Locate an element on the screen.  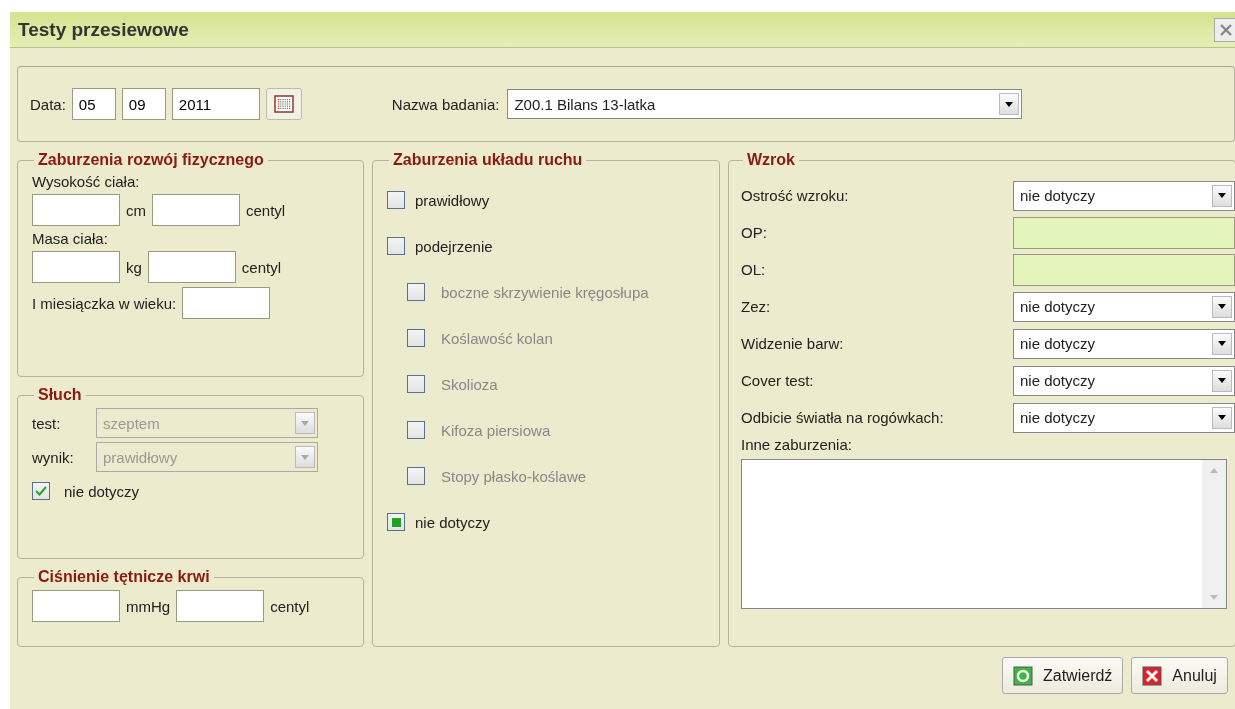
field-label: OP: is located at coordinates (754, 232).